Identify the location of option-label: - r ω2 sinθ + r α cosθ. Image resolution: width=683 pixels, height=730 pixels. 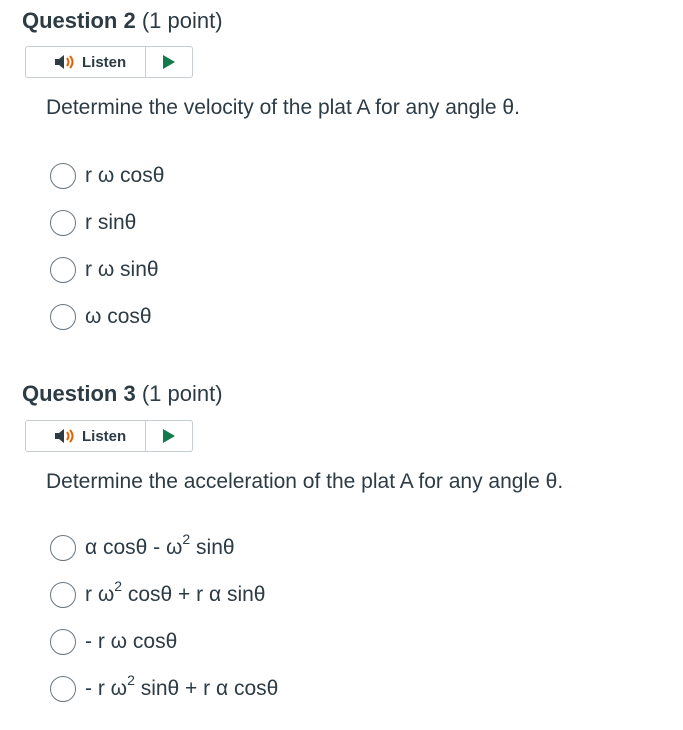
(182, 686).